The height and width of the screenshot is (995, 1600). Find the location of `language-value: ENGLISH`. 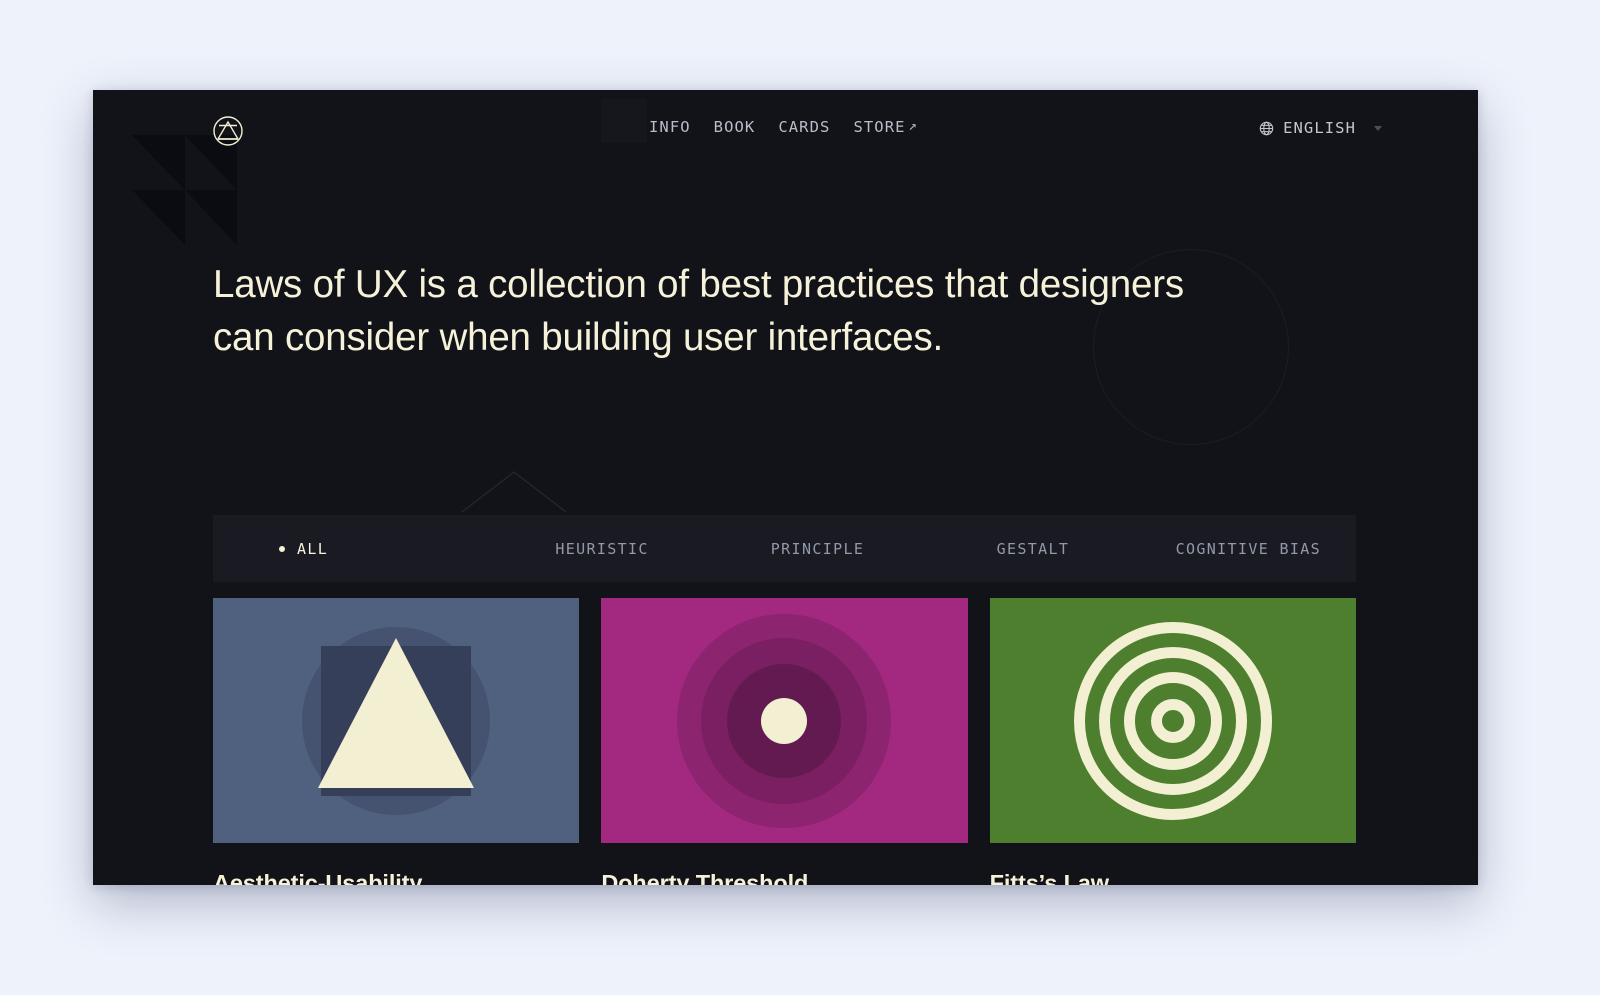

language-value: ENGLISH is located at coordinates (1319, 128).